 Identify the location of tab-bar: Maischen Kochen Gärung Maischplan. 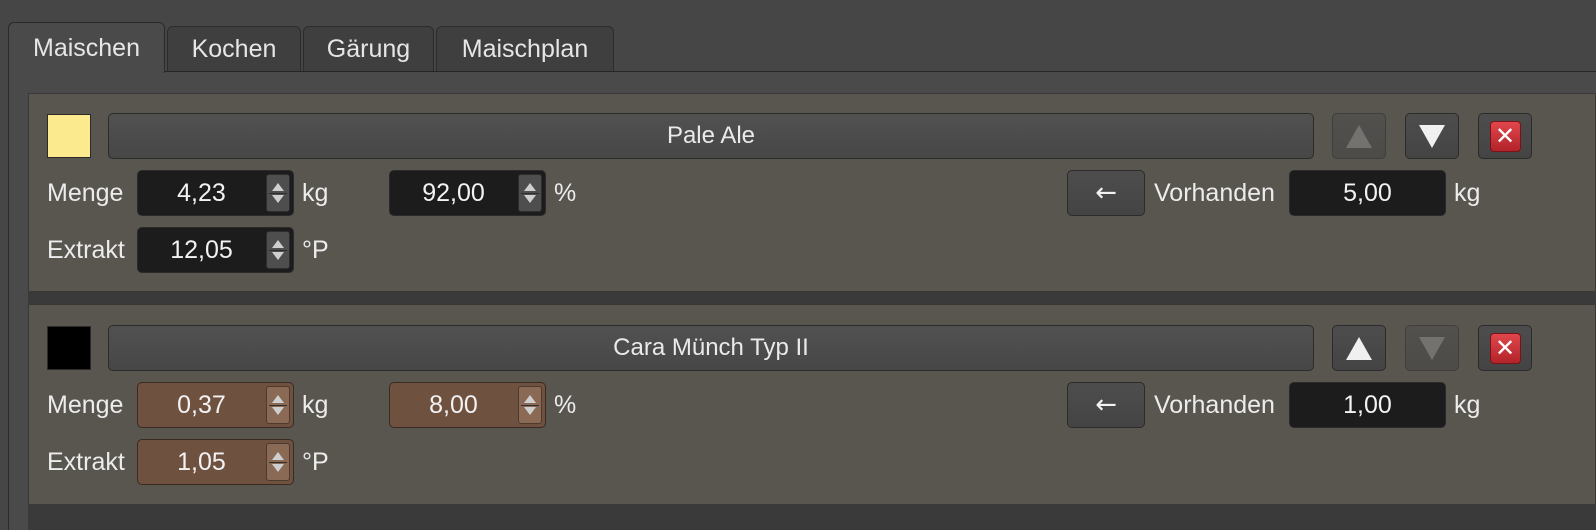
(802, 47).